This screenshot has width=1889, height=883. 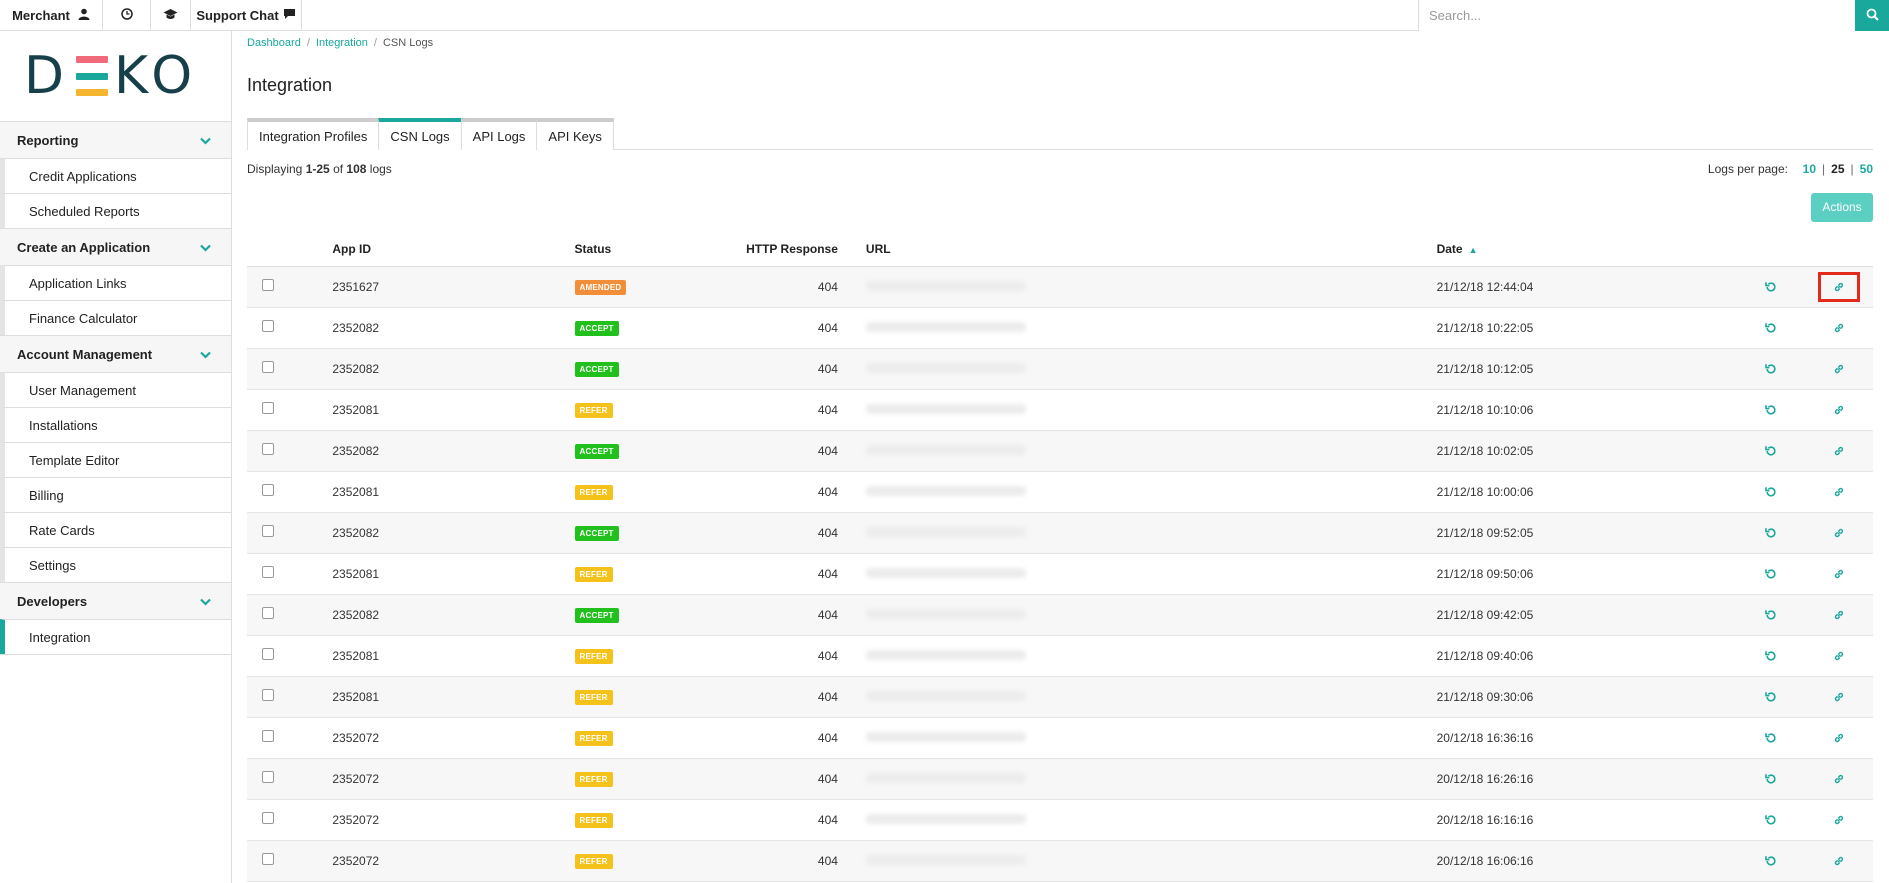 What do you see at coordinates (1586, 249) in the screenshot?
I see `header-date: Date ▲` at bounding box center [1586, 249].